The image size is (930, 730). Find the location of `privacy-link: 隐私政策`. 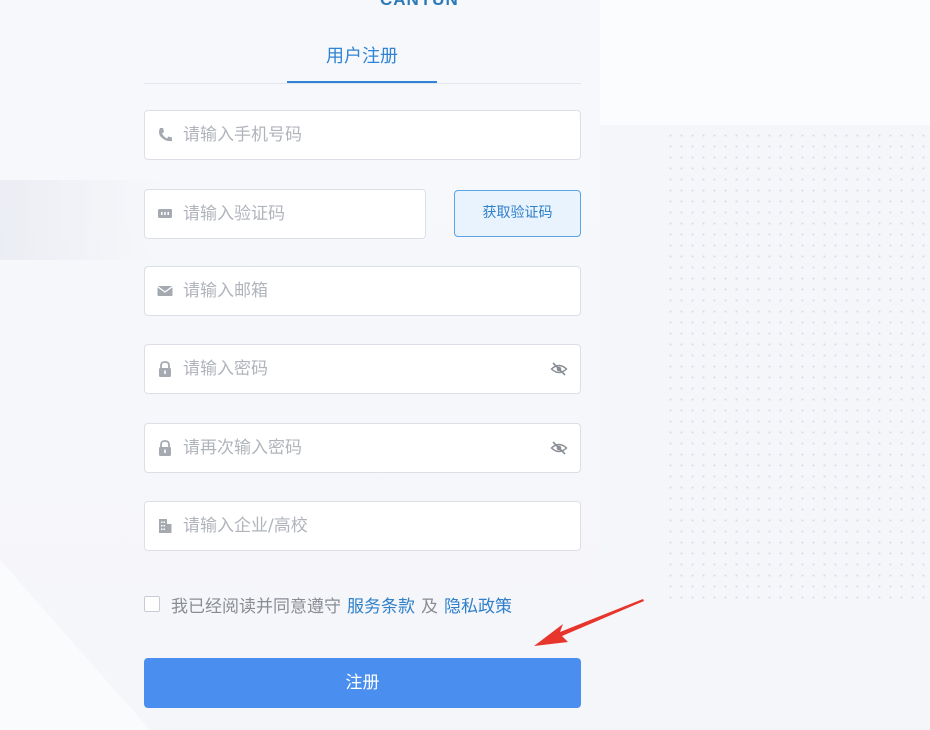

privacy-link: 隐私政策 is located at coordinates (478, 604).